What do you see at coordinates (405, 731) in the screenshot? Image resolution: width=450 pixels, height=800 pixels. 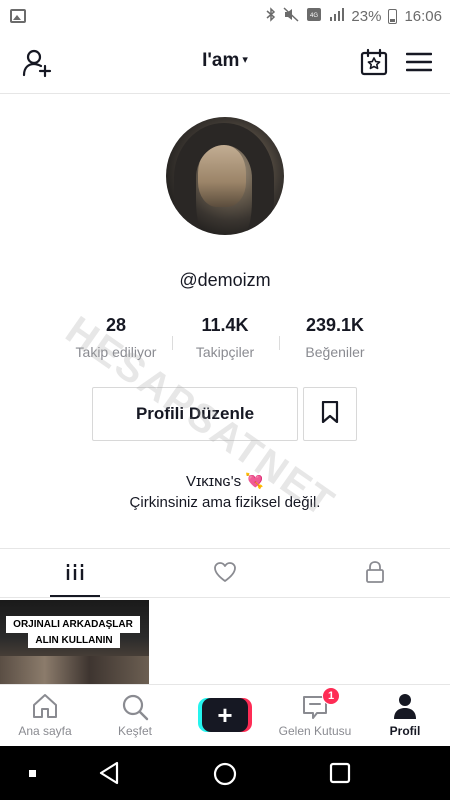 I see `nav-profile-label: Profil` at bounding box center [405, 731].